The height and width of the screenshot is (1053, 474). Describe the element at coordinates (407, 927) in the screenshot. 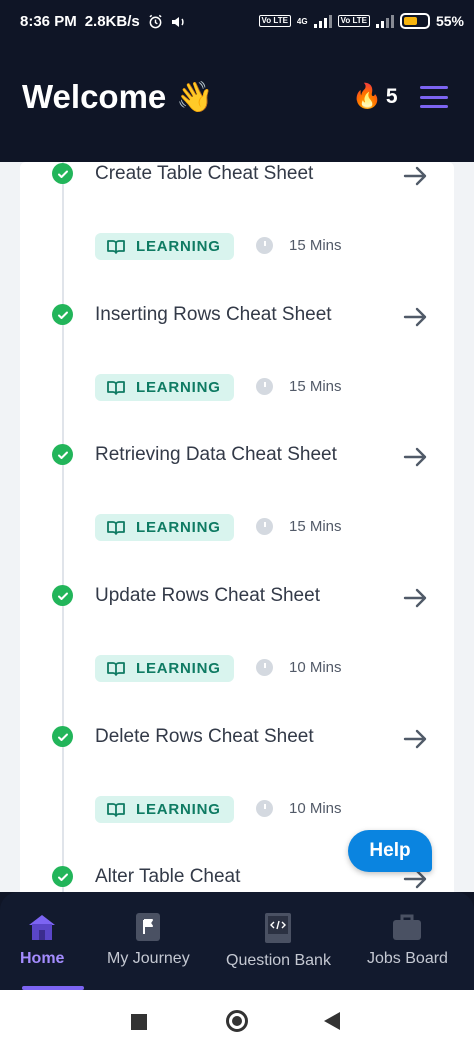

I see `briefcase-icon` at that location.